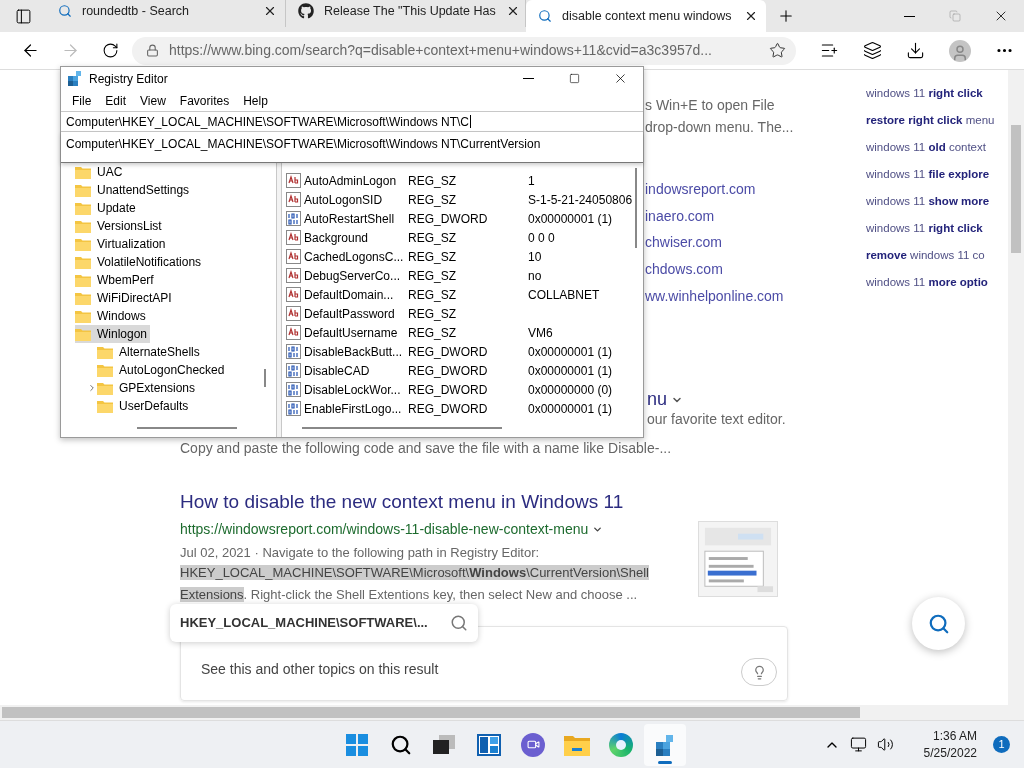 The height and width of the screenshot is (768, 1024). What do you see at coordinates (915, 50) in the screenshot?
I see `download-icon` at bounding box center [915, 50].